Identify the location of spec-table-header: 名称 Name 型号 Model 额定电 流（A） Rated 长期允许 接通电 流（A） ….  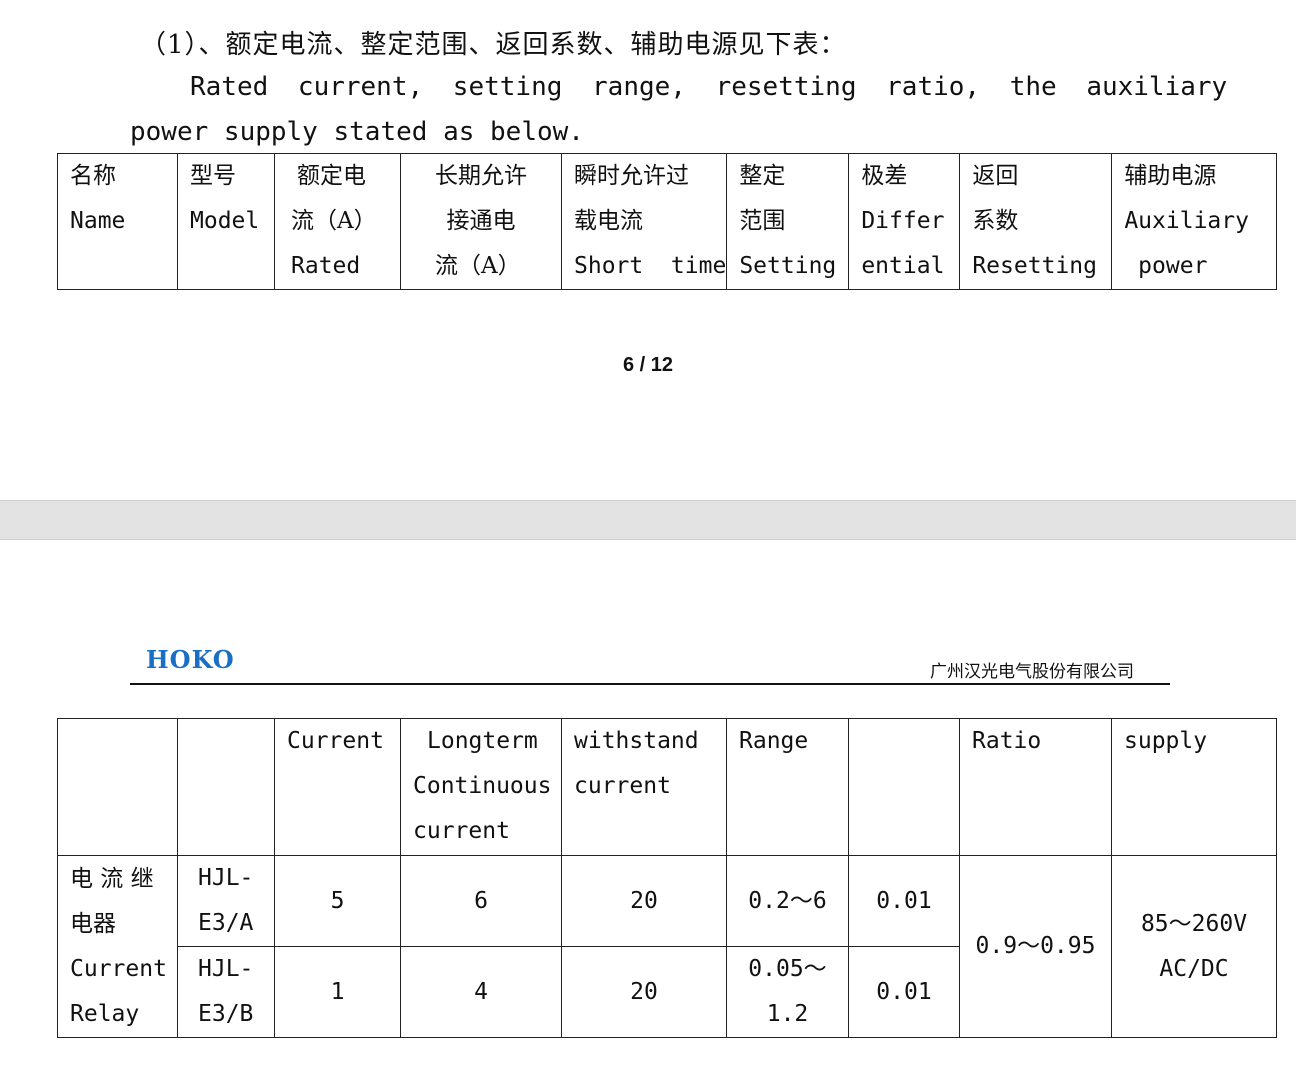
(667, 221).